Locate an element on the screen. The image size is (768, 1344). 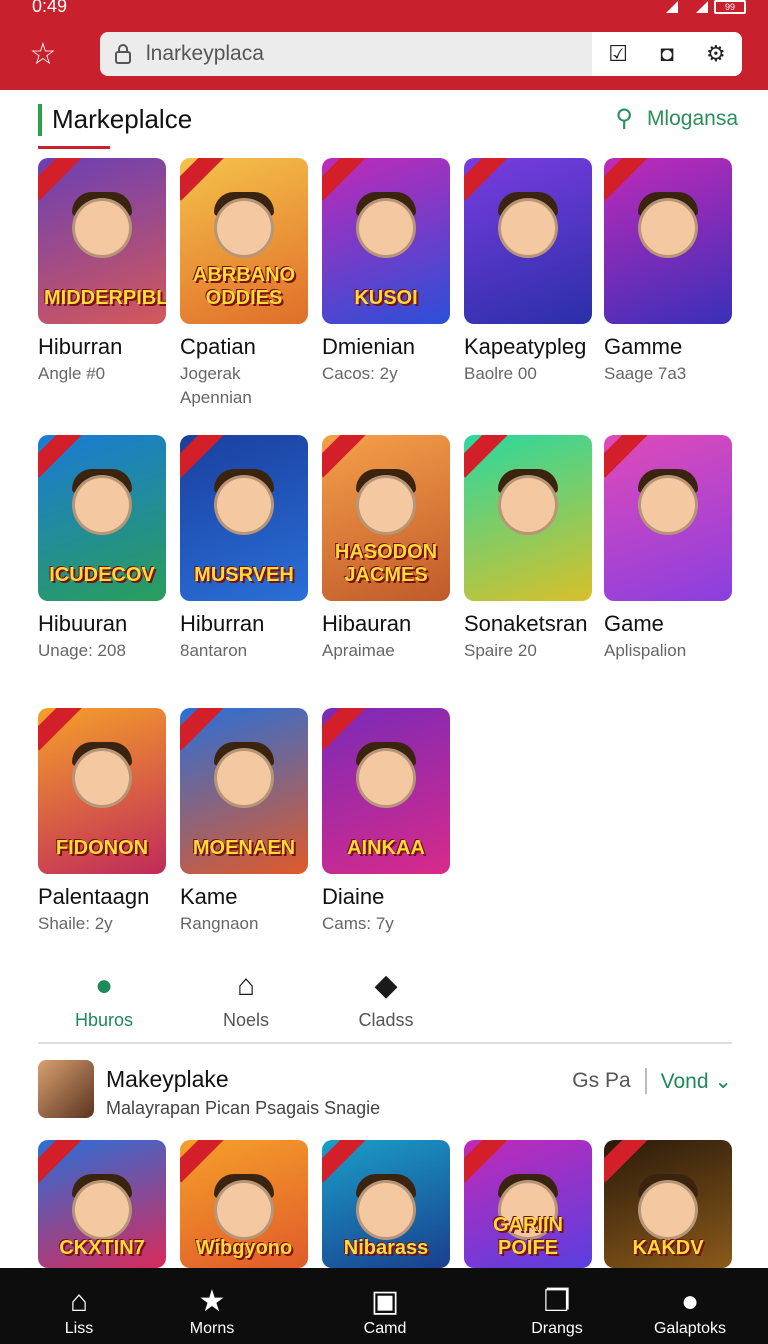
app-subtitle: Spaire 20 is located at coordinates (500, 650).